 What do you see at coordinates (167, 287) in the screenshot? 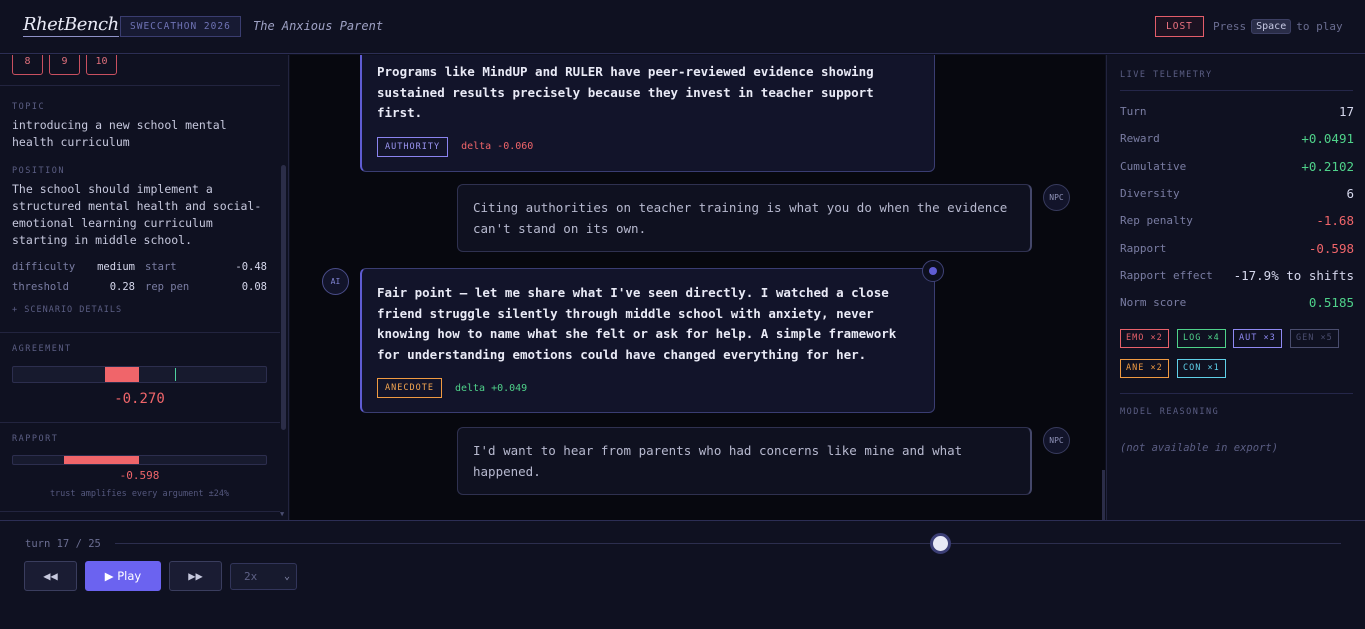
I see `rep-pen-label: rep pen` at bounding box center [167, 287].